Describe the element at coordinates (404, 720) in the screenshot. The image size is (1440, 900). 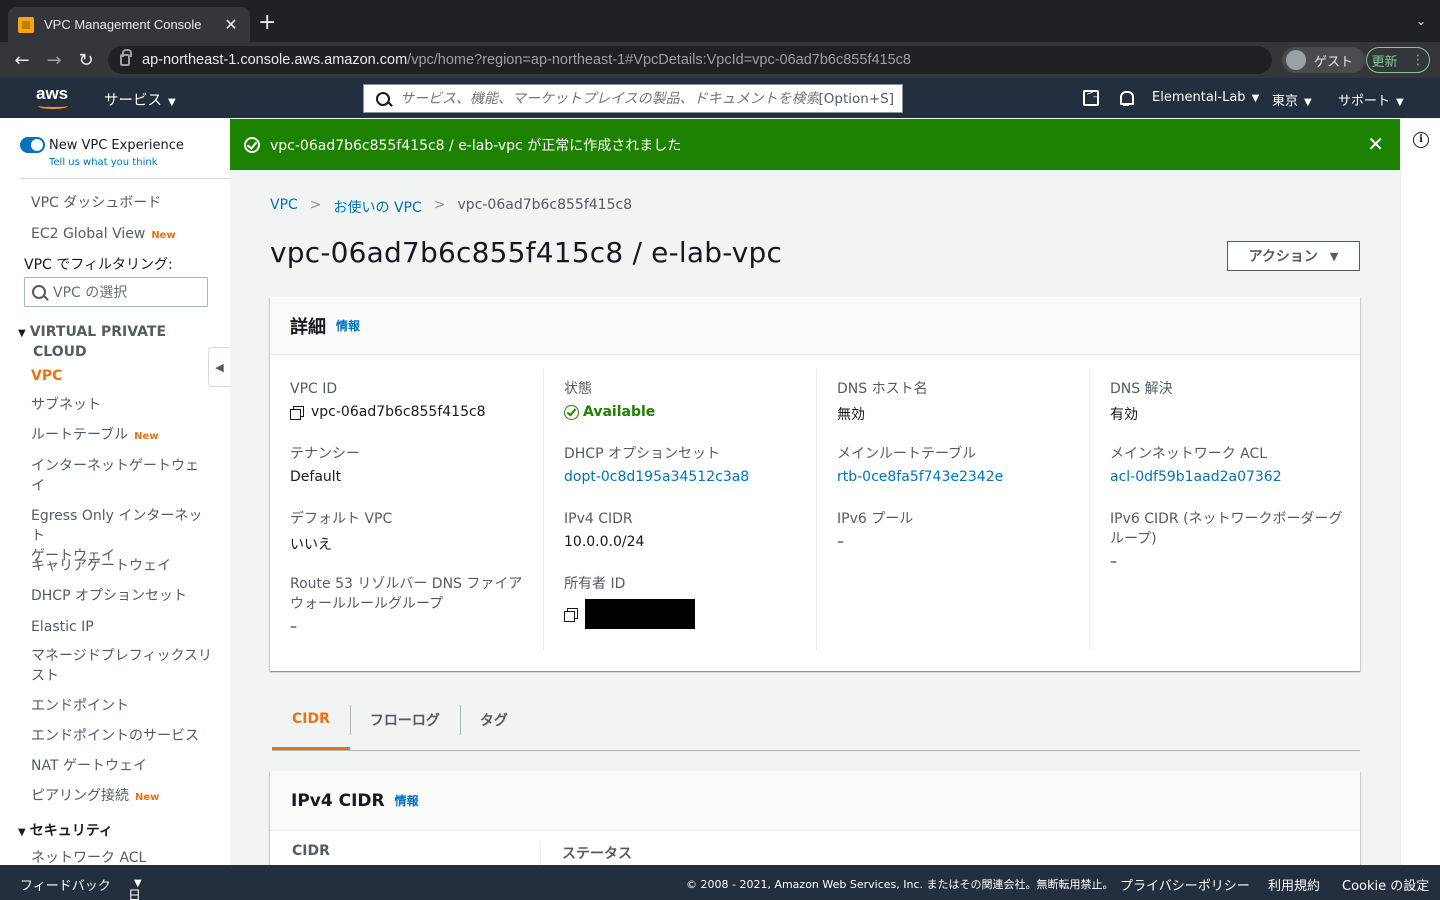
I see `tab-flow-logs: フローログ` at that location.